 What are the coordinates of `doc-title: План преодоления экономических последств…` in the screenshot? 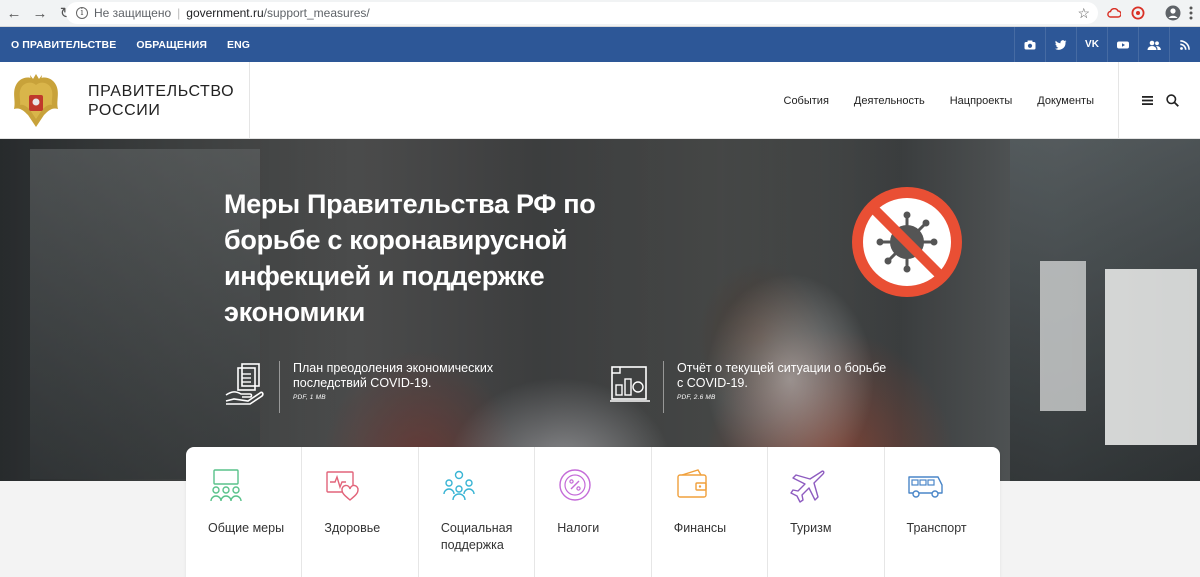 It's located at (393, 375).